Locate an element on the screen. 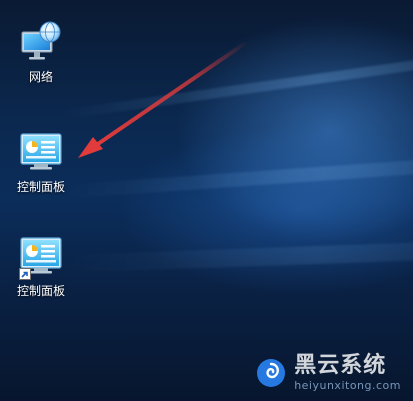 Image resolution: width=413 pixels, height=401 pixels. swirl-logo-icon is located at coordinates (271, 373).